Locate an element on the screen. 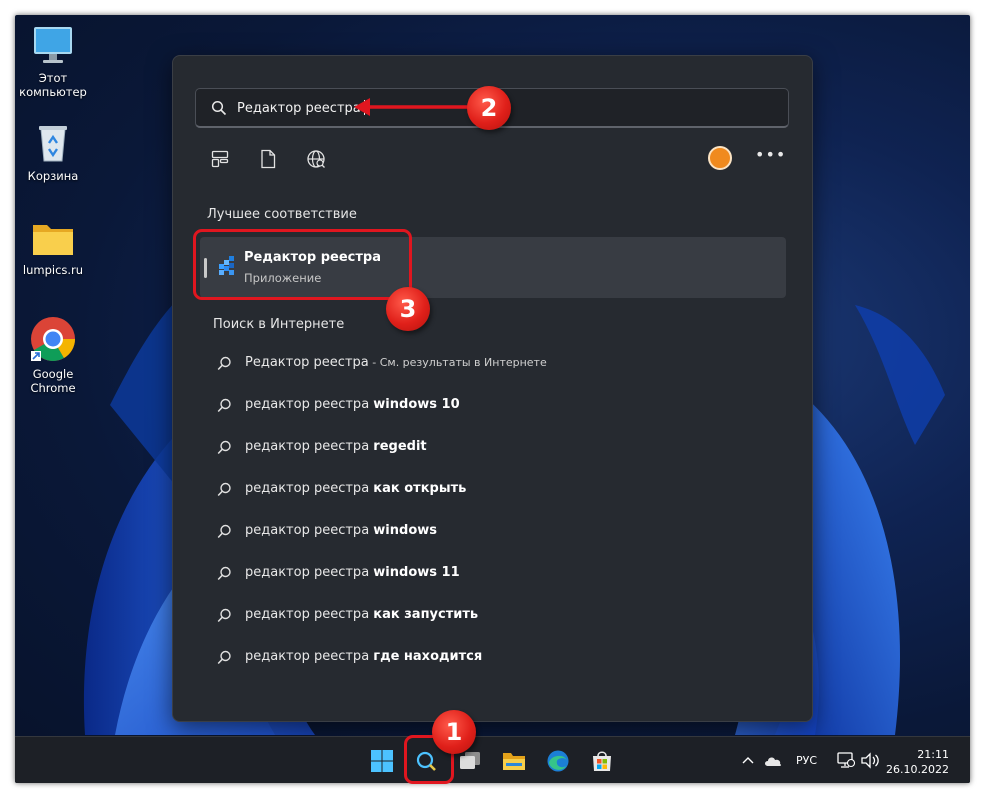 This screenshot has height=798, width=985. desktop-icon-label: Этот is located at coordinates (53, 78).